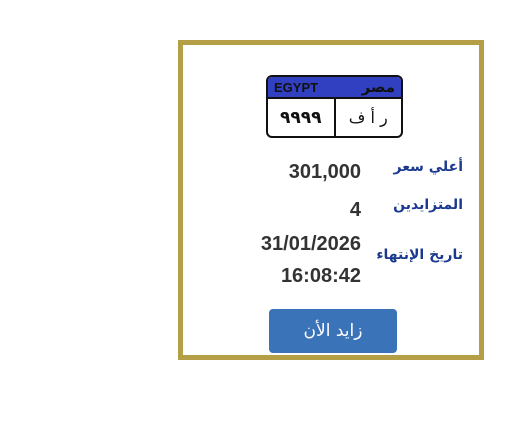 Image resolution: width=519 pixels, height=427 pixels. I want to click on plate-header: EGYPT مصر, so click(334, 88).